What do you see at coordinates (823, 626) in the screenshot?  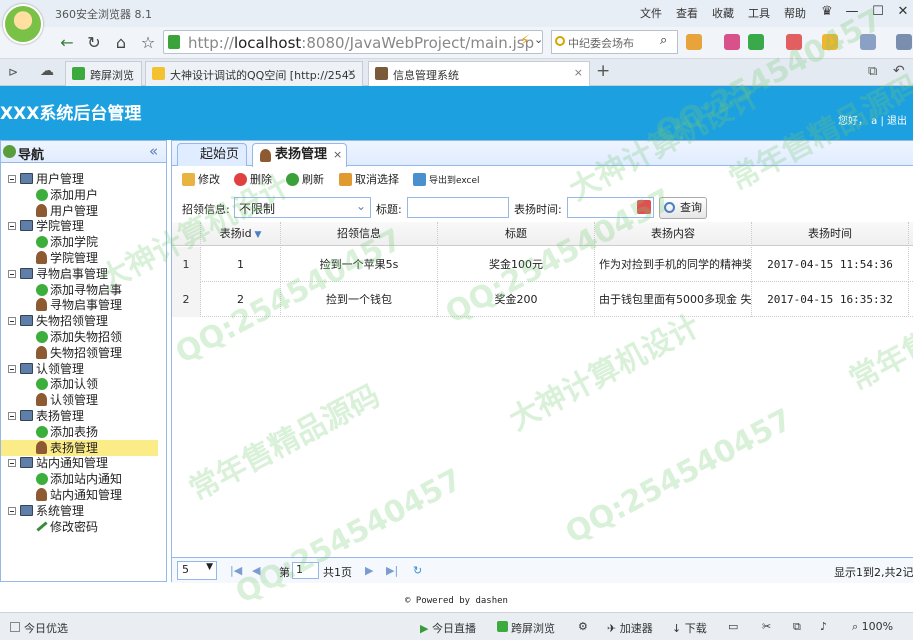 I see `speaker-icon: ♪` at bounding box center [823, 626].